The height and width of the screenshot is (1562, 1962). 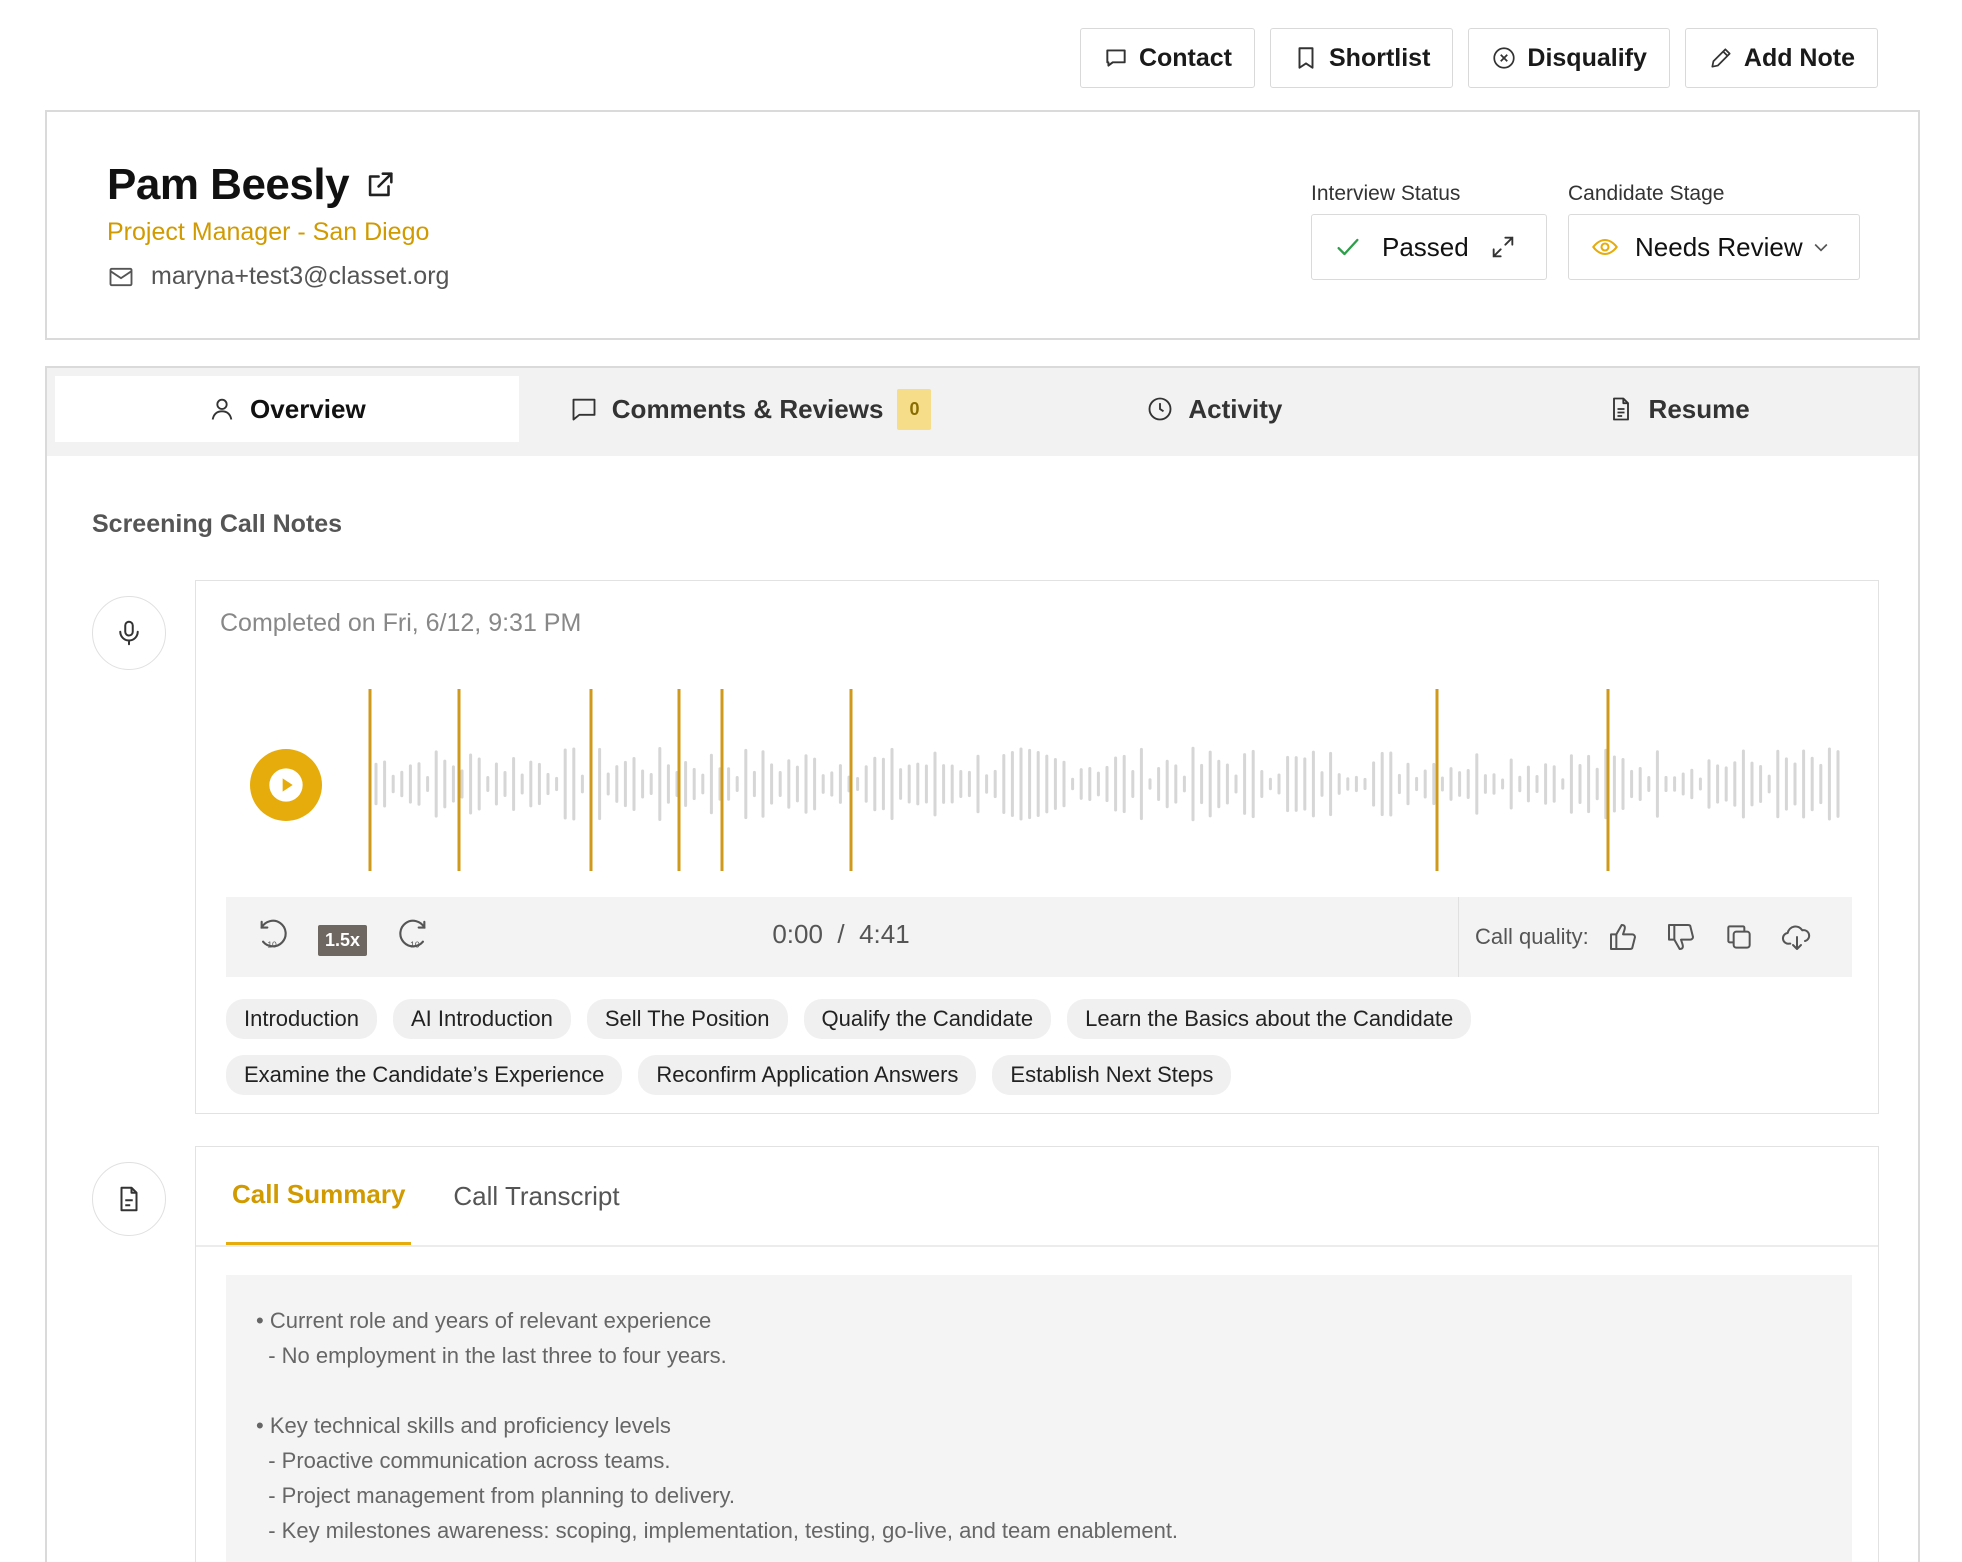 I want to click on section-chip: Examine the Candidate’s Experience, so click(x=424, y=1075).